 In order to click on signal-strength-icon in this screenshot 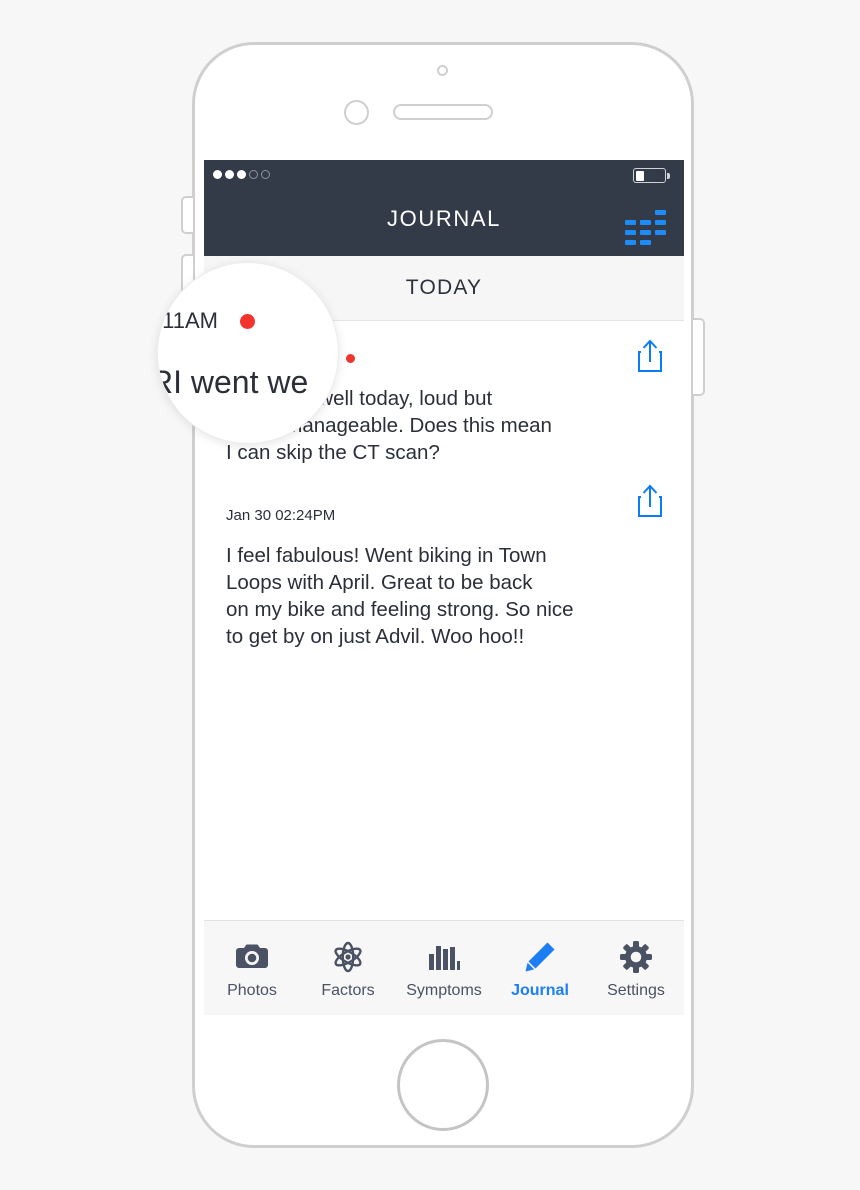, I will do `click(241, 174)`.